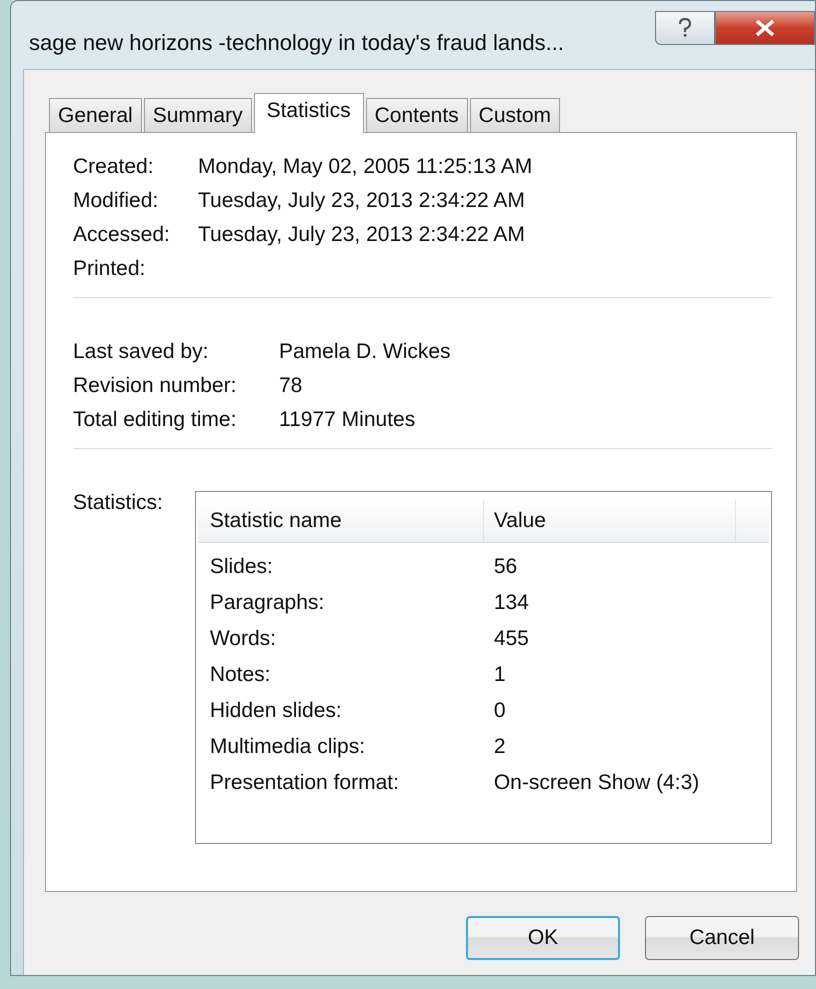 The height and width of the screenshot is (989, 816). What do you see at coordinates (291, 386) in the screenshot?
I see `field-value: 78` at bounding box center [291, 386].